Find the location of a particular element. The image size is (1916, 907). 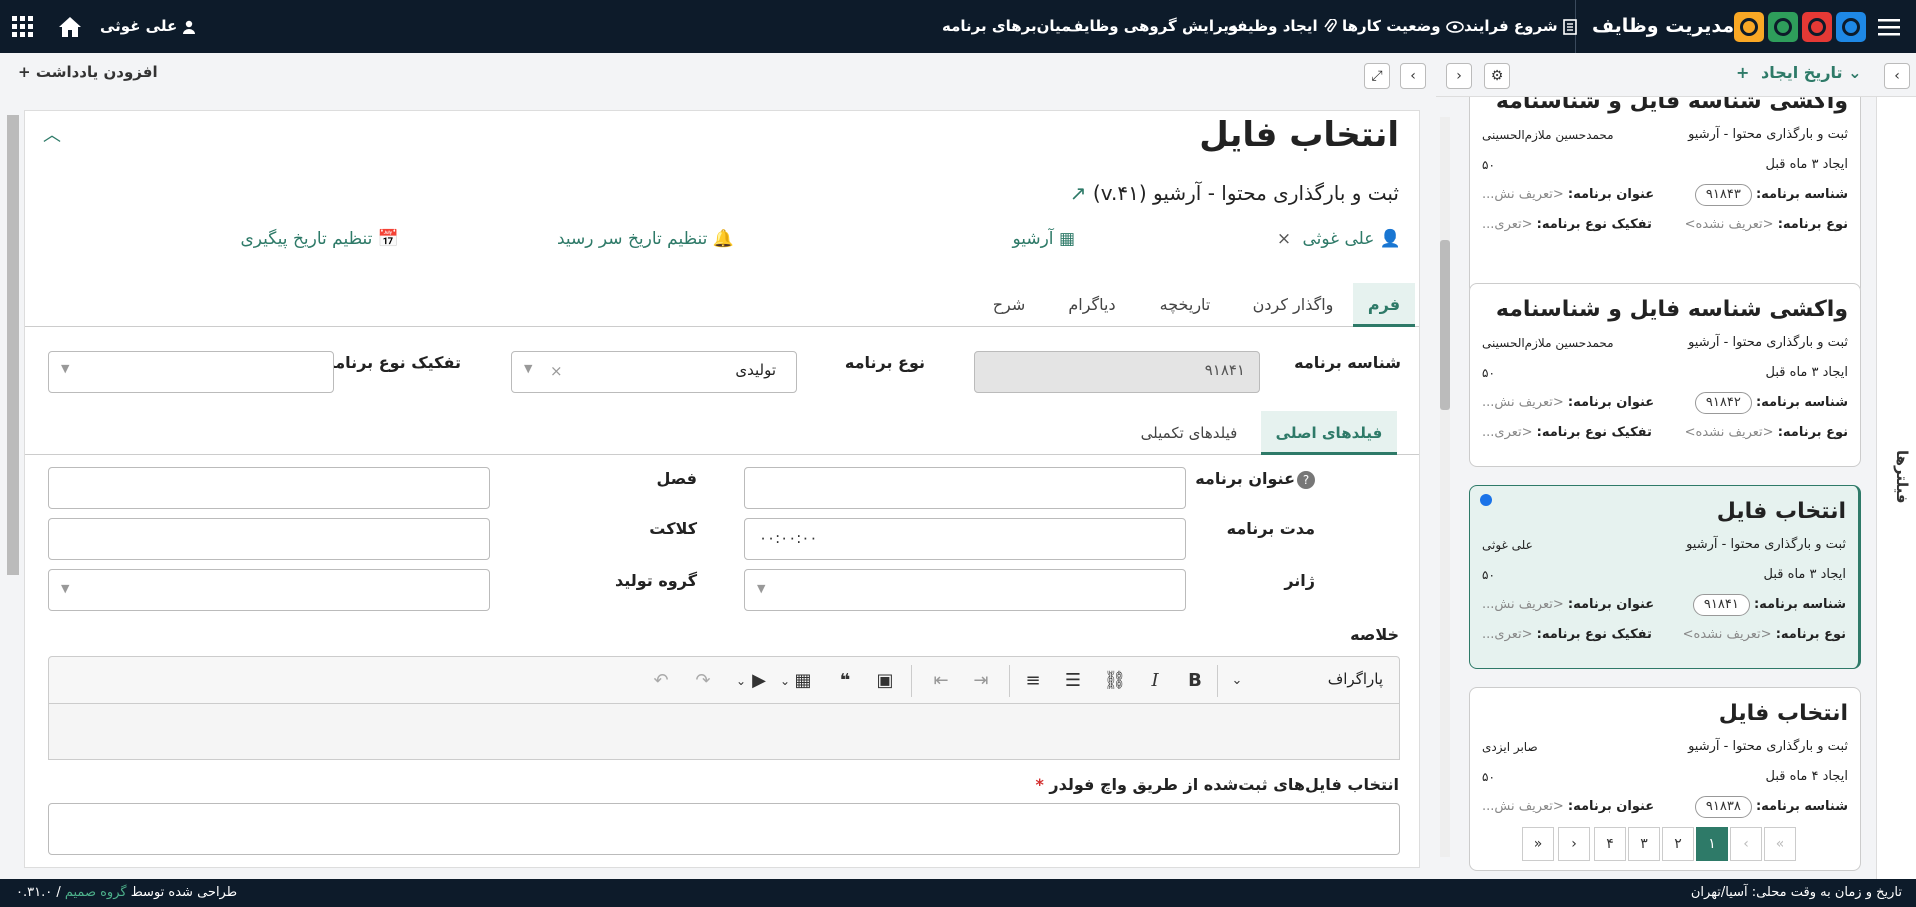

nav-shortcuts: میان‌برهای برنامه is located at coordinates (1006, 26).